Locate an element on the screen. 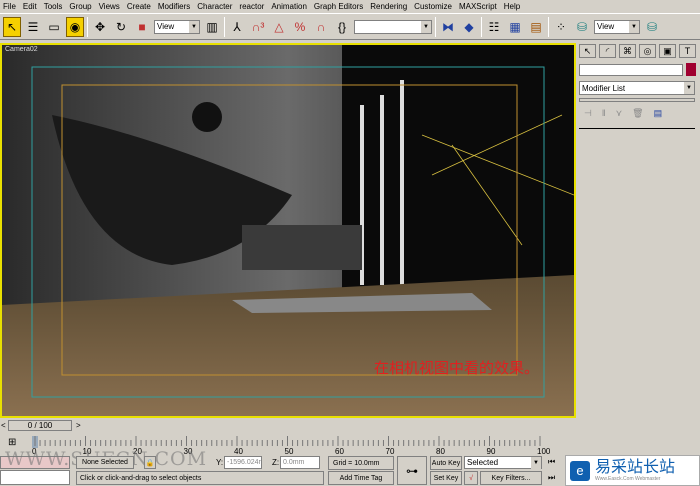 The width and height of the screenshot is (700, 486). trackbar-toggle-icon: ⊞ is located at coordinates (12, 442).